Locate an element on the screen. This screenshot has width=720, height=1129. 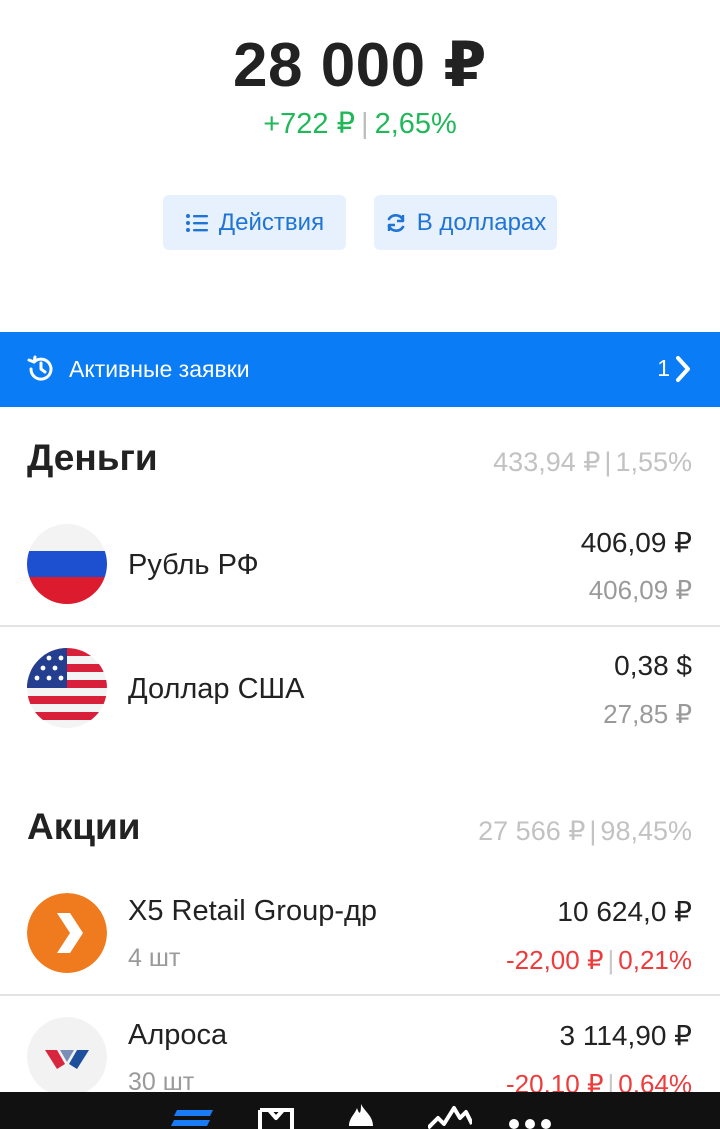
change-percent: 2,65% is located at coordinates (415, 124).